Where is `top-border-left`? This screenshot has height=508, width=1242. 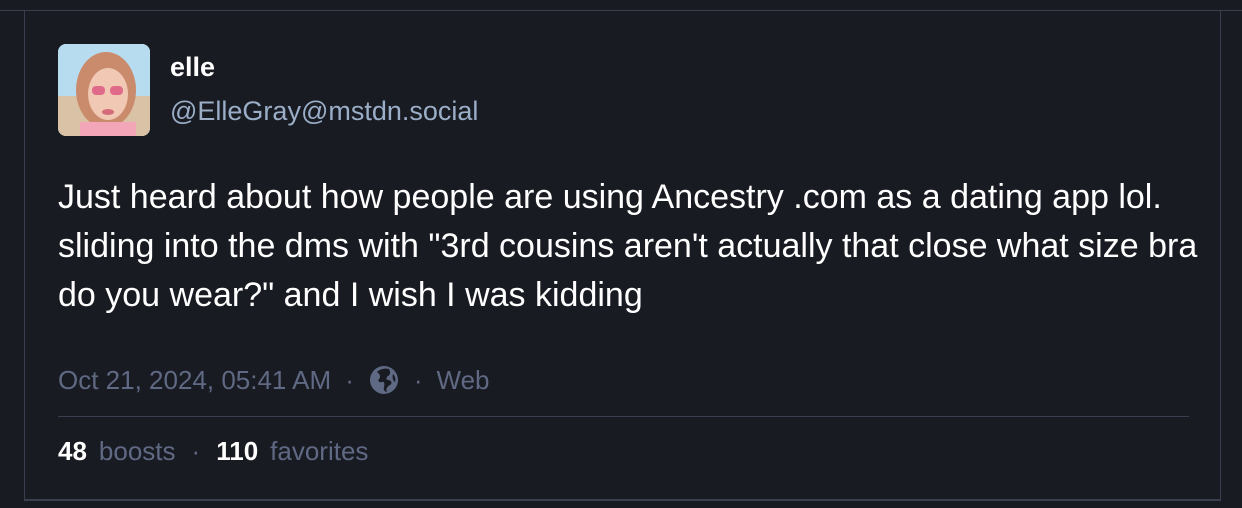 top-border-left is located at coordinates (12, 10).